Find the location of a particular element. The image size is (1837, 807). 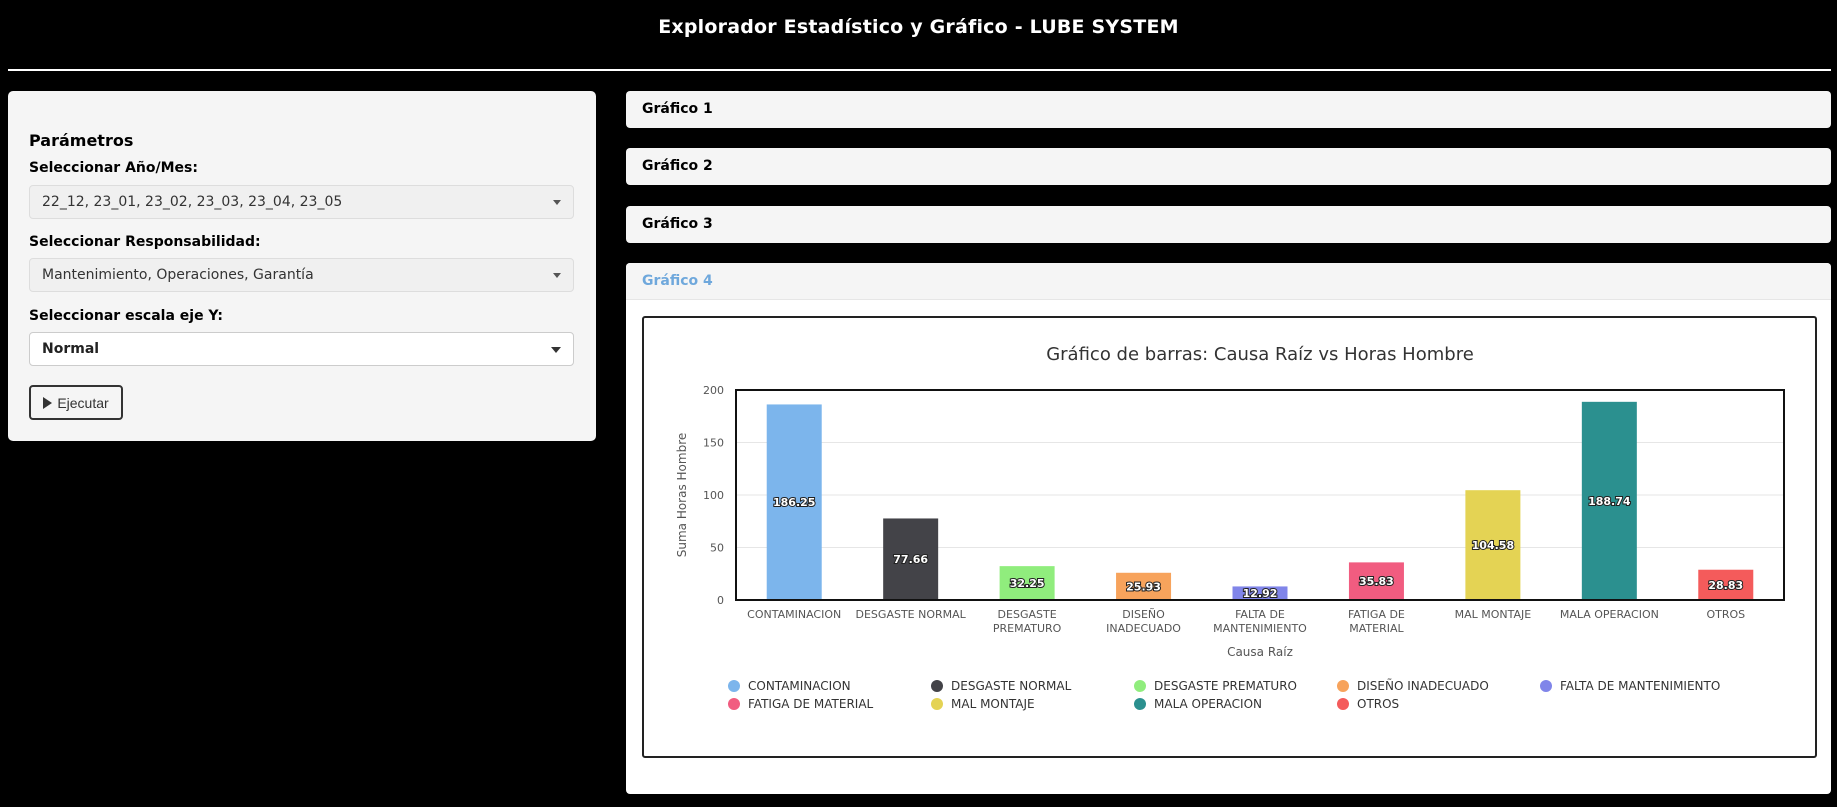

bar-value-label: 188.74 is located at coordinates (1609, 501).